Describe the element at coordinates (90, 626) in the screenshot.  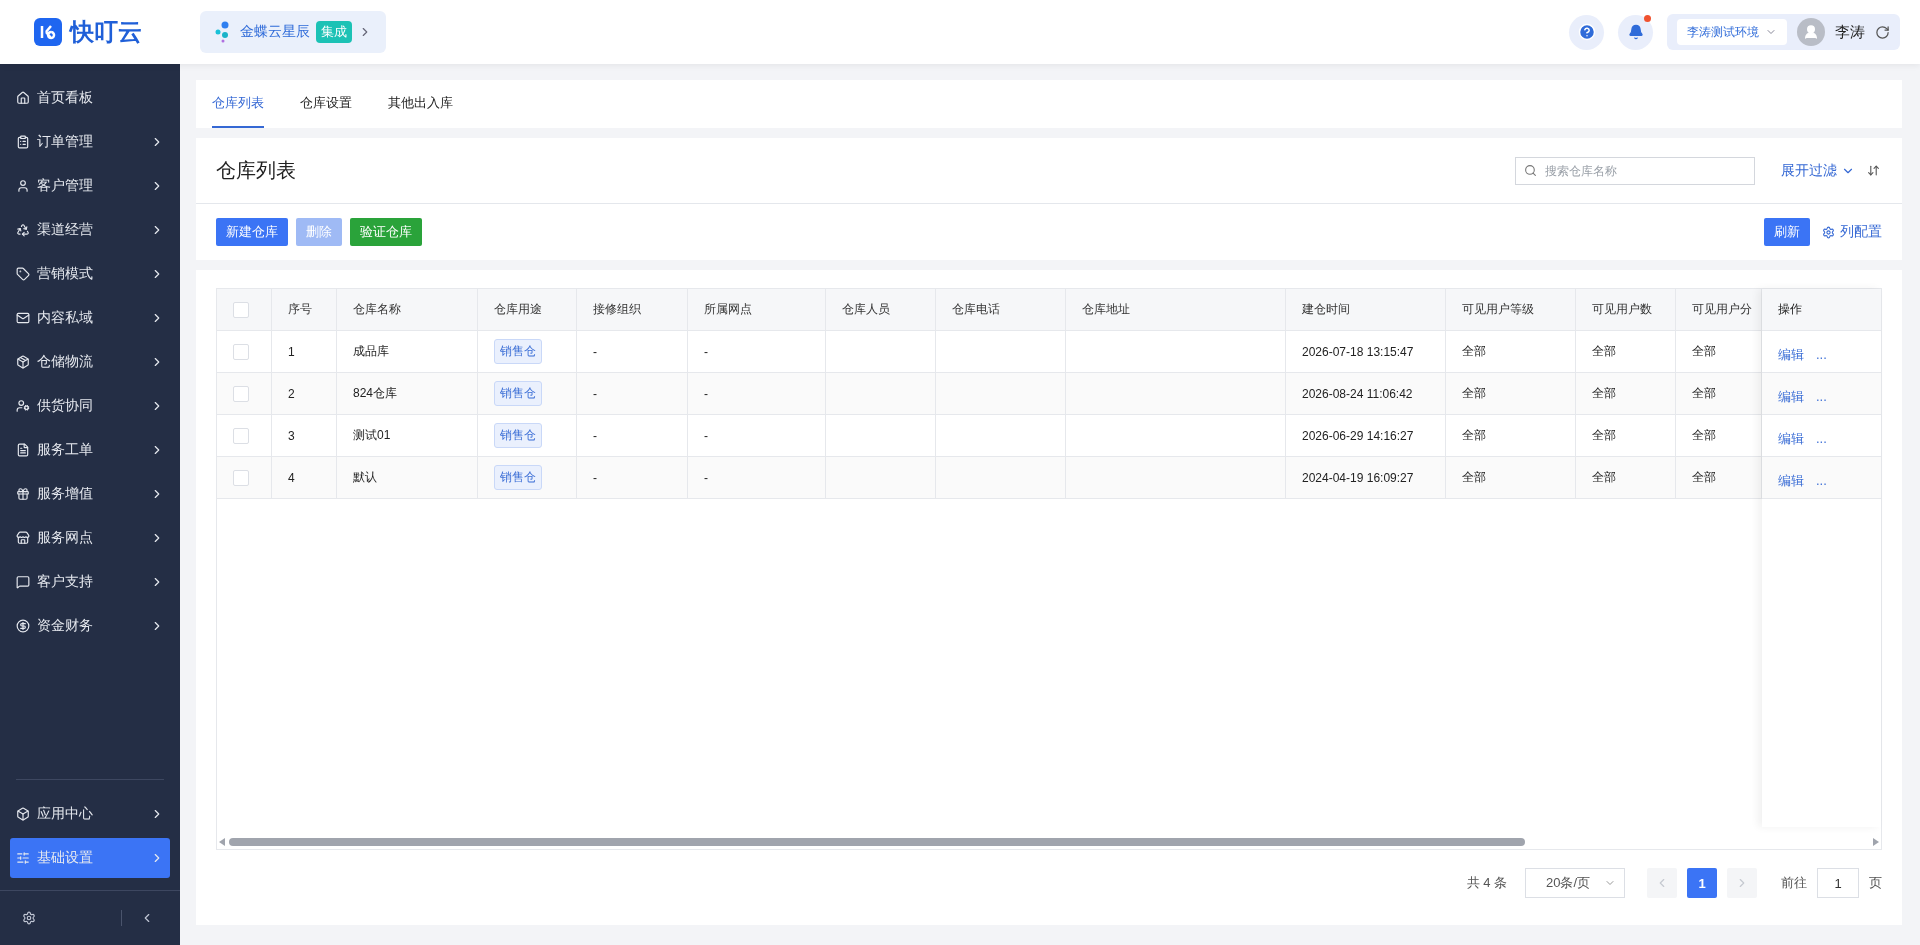
I see `sidebar-item: 资金财务` at that location.